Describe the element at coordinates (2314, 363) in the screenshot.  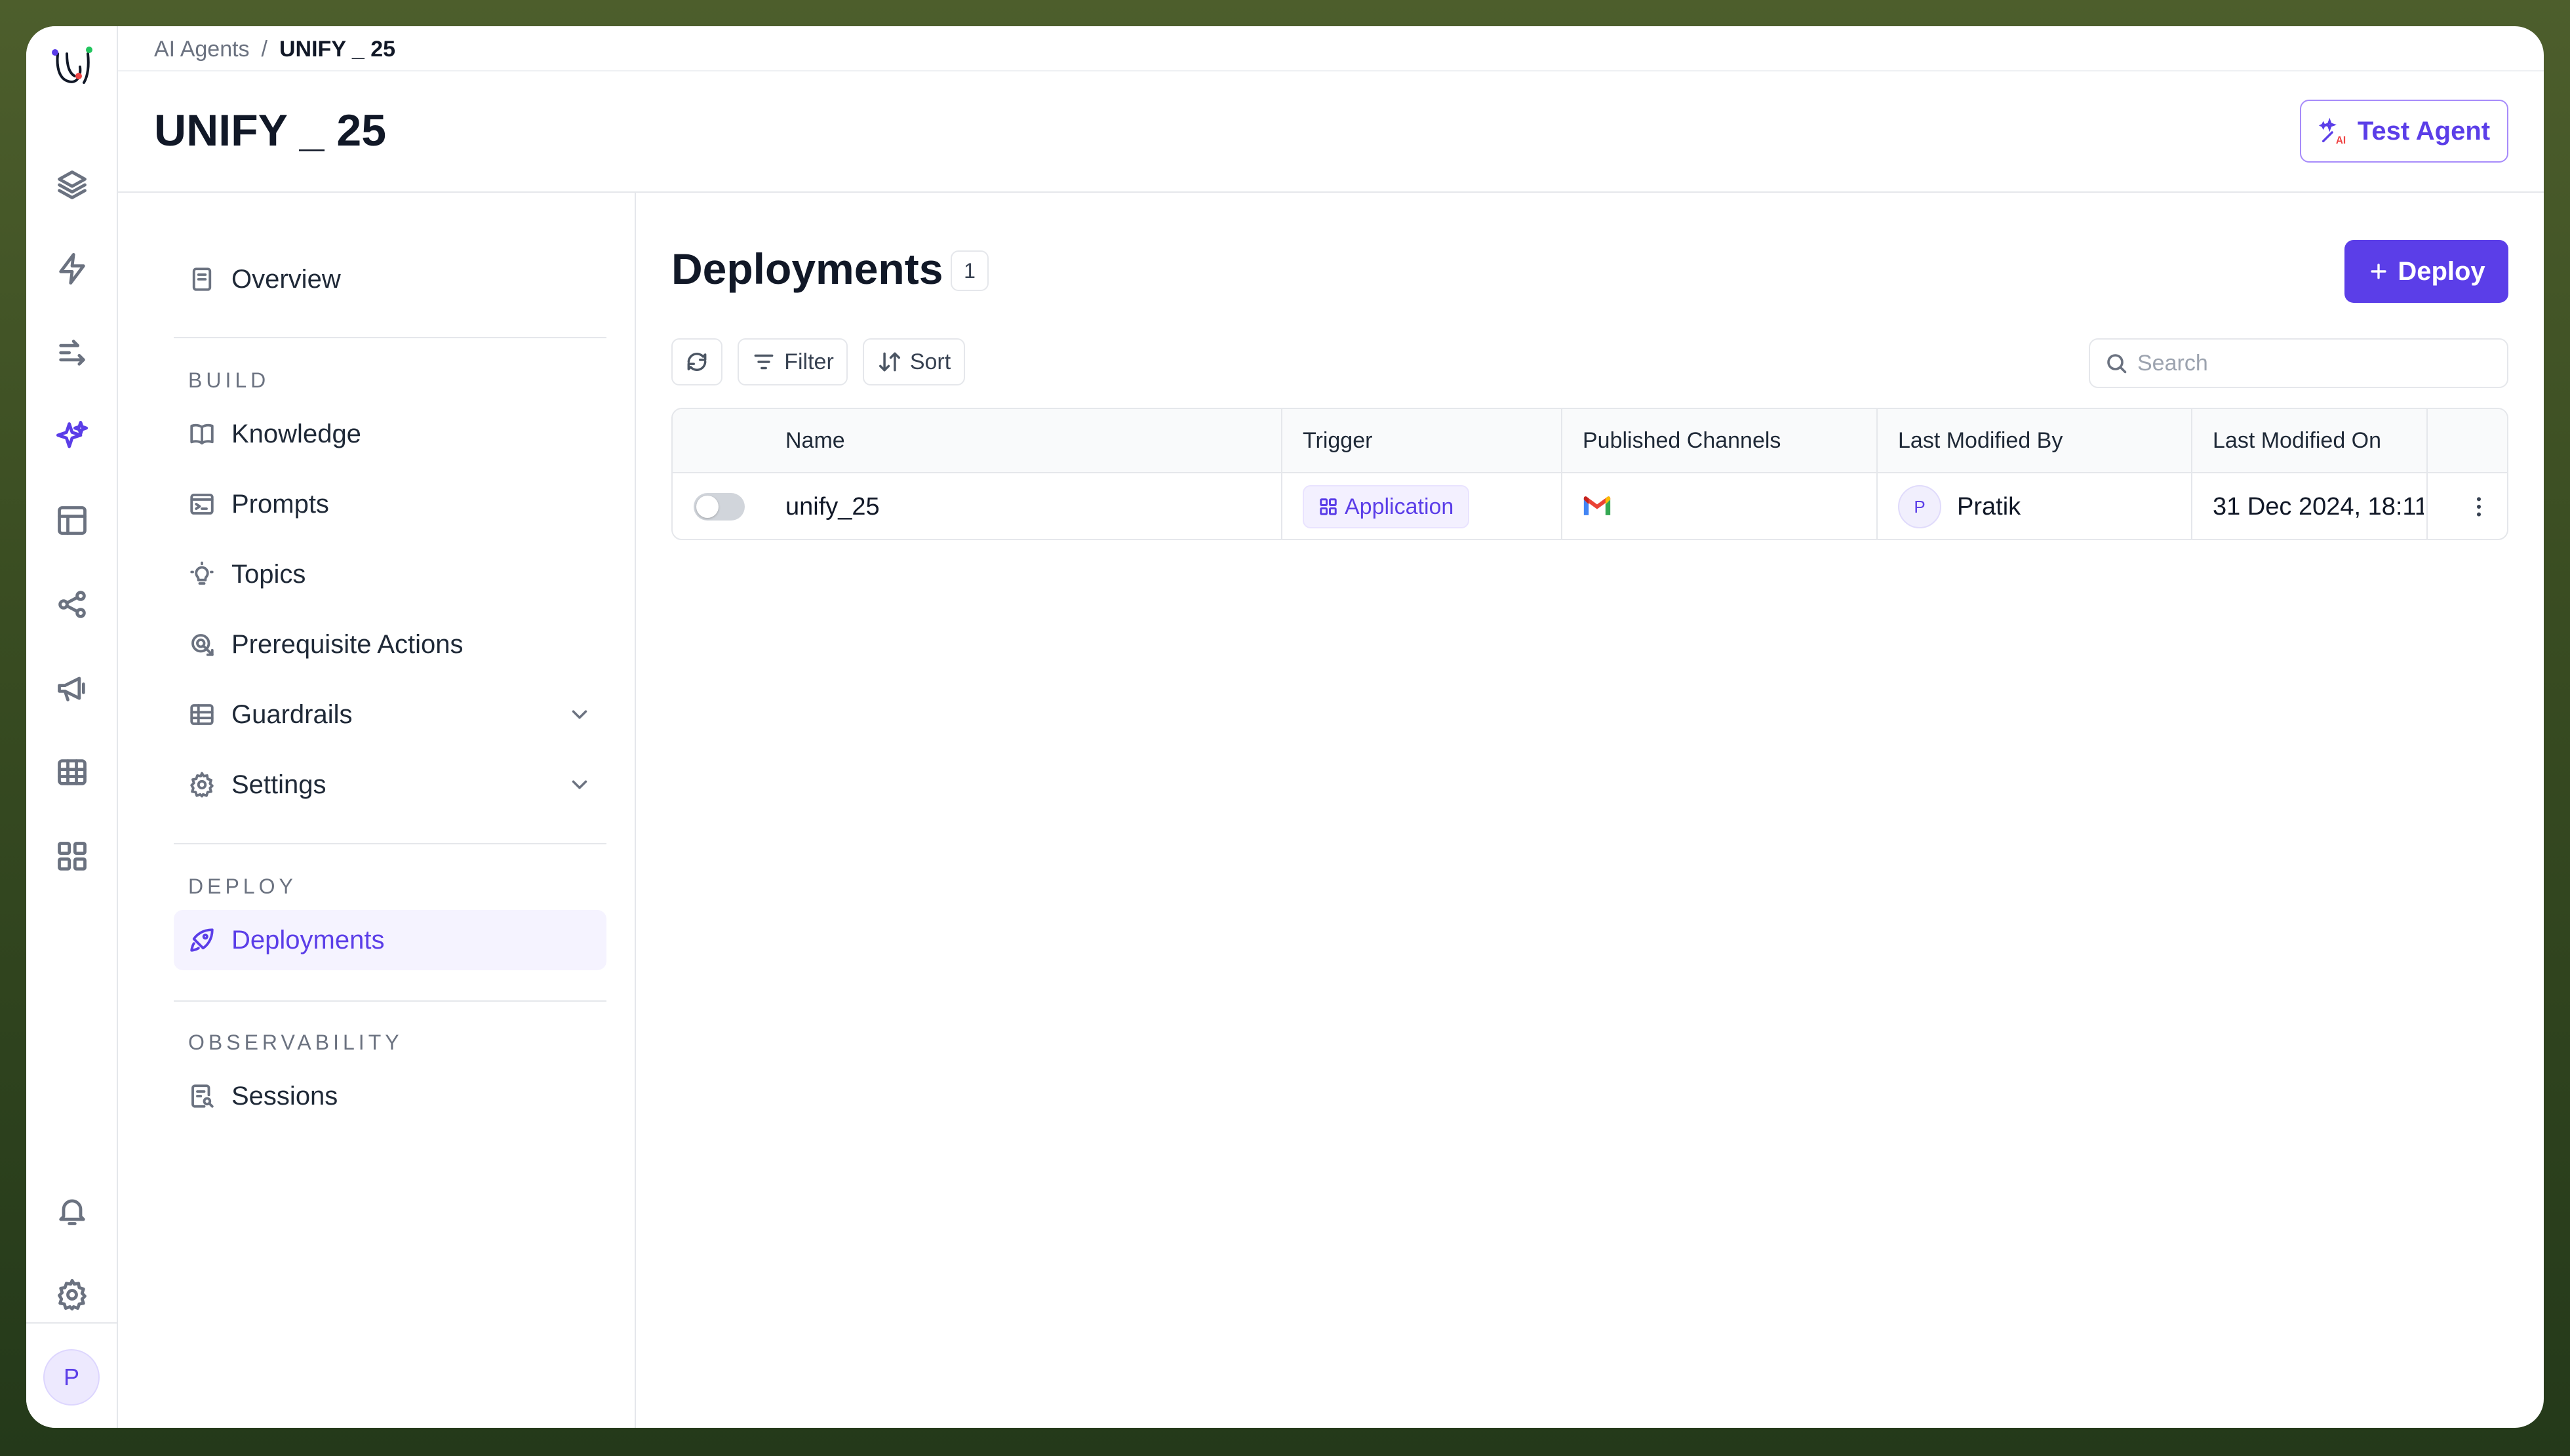
I see `search-input` at that location.